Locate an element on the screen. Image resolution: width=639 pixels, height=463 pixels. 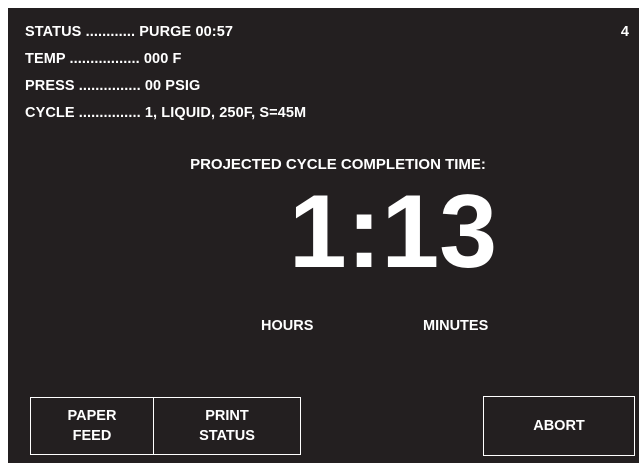
print-status-button: PRINT STATUS is located at coordinates (227, 426).